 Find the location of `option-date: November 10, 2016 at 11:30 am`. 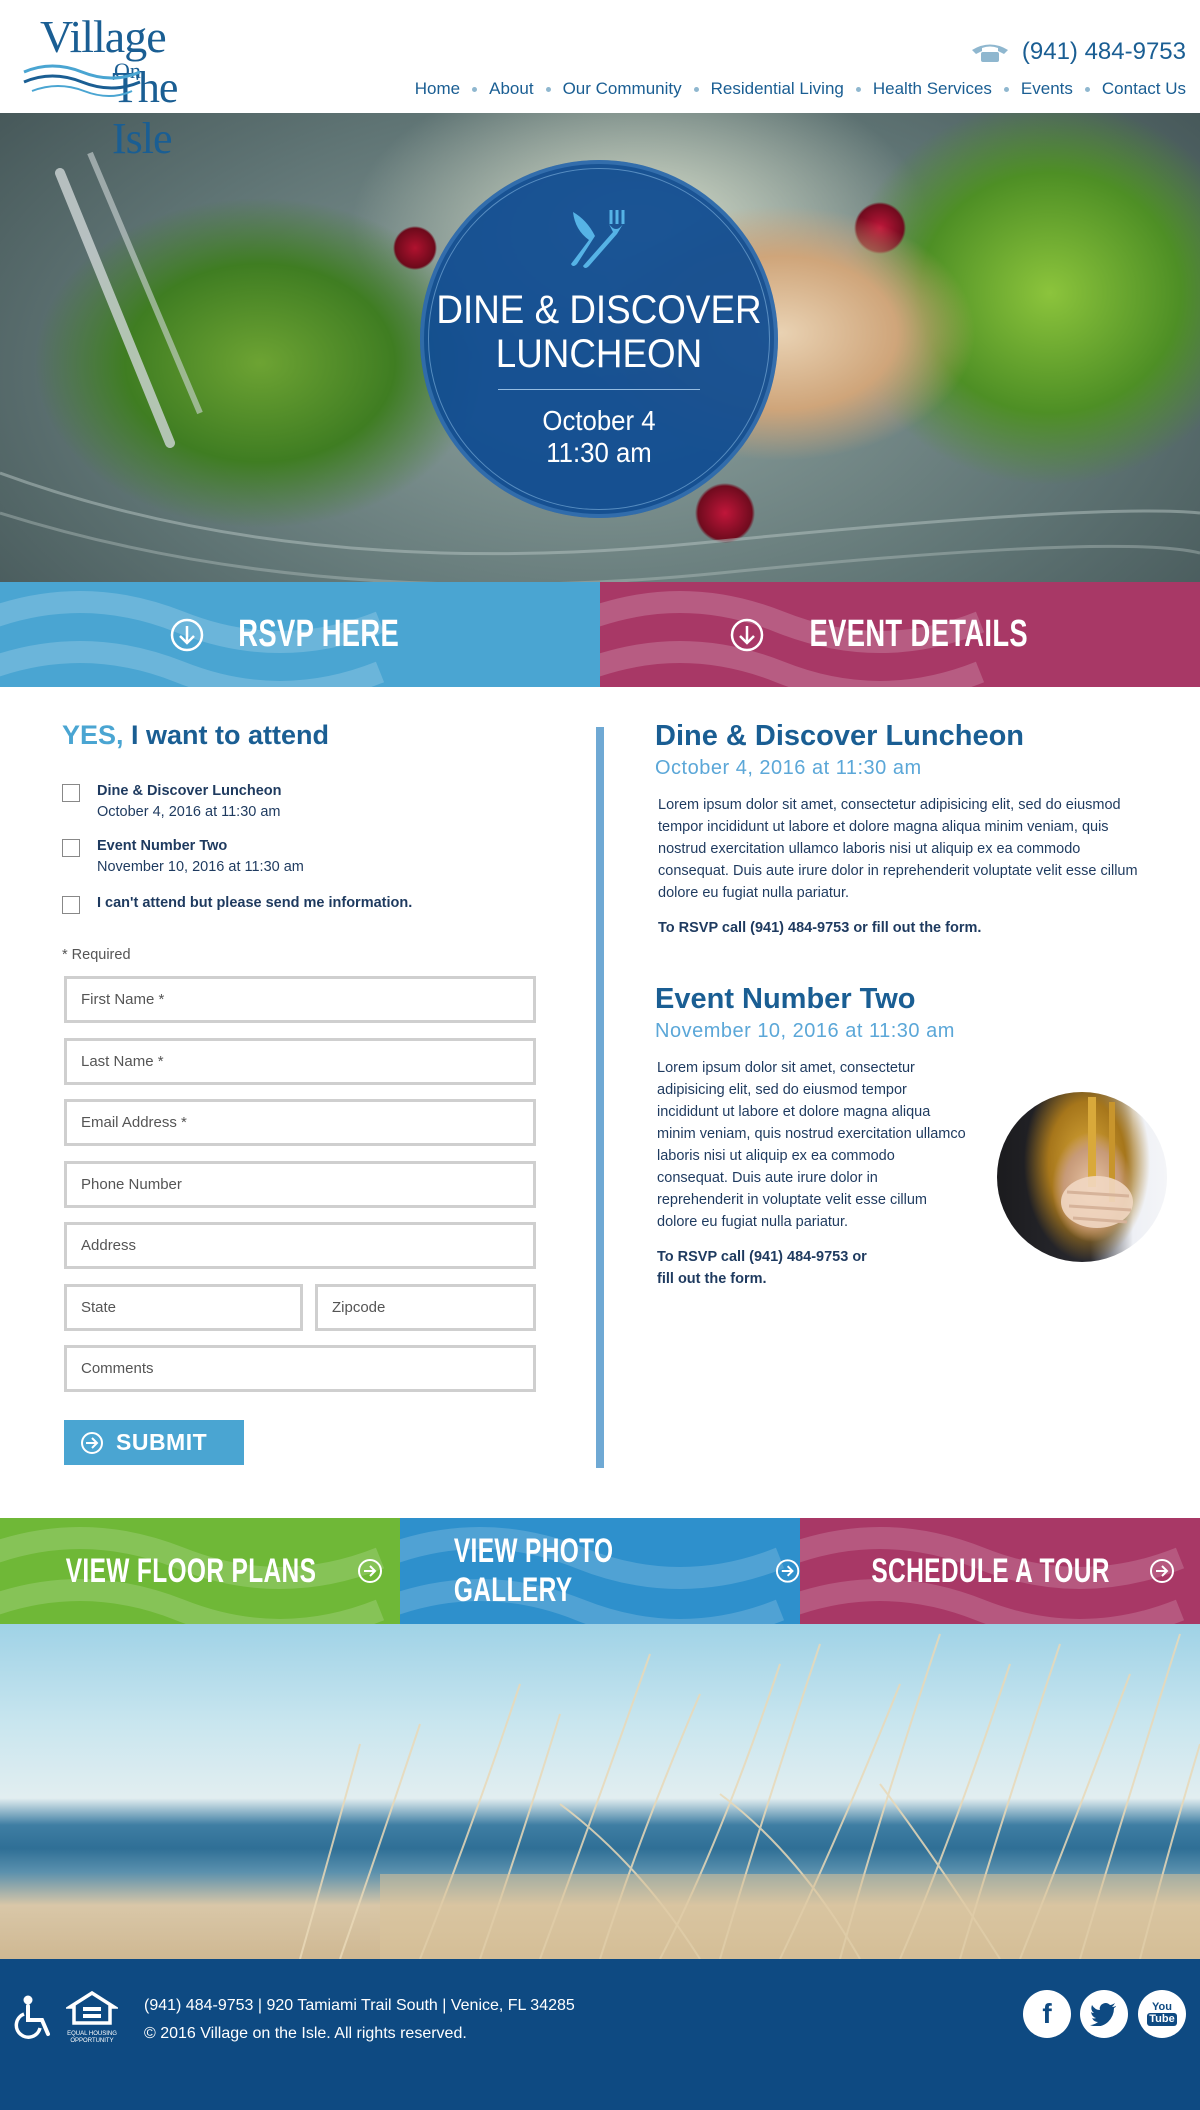

option-date: November 10, 2016 at 11:30 am is located at coordinates (200, 867).